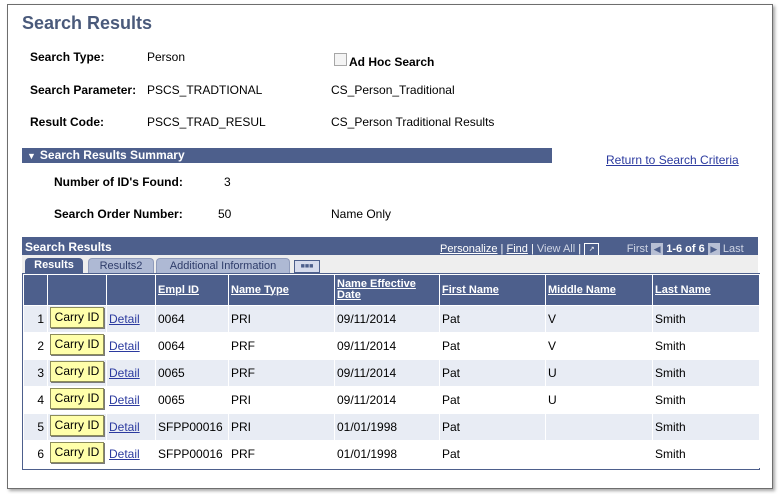 This screenshot has height=494, width=779. What do you see at coordinates (35, 319) in the screenshot?
I see `row-number: 1` at bounding box center [35, 319].